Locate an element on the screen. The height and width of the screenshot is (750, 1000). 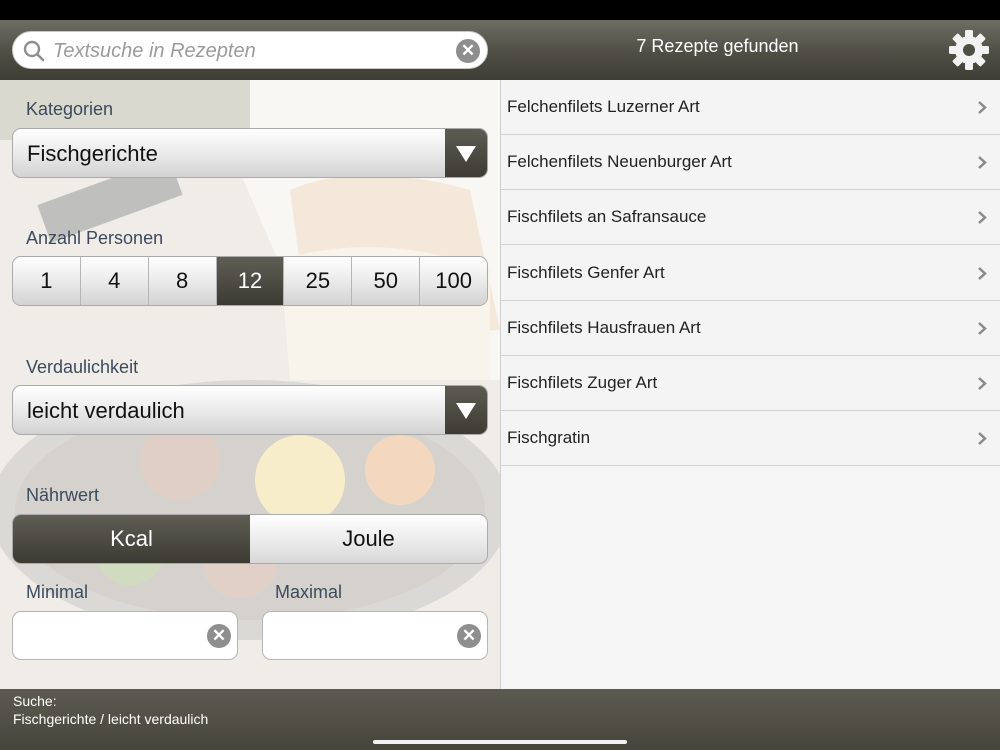
search-input is located at coordinates (253, 51).